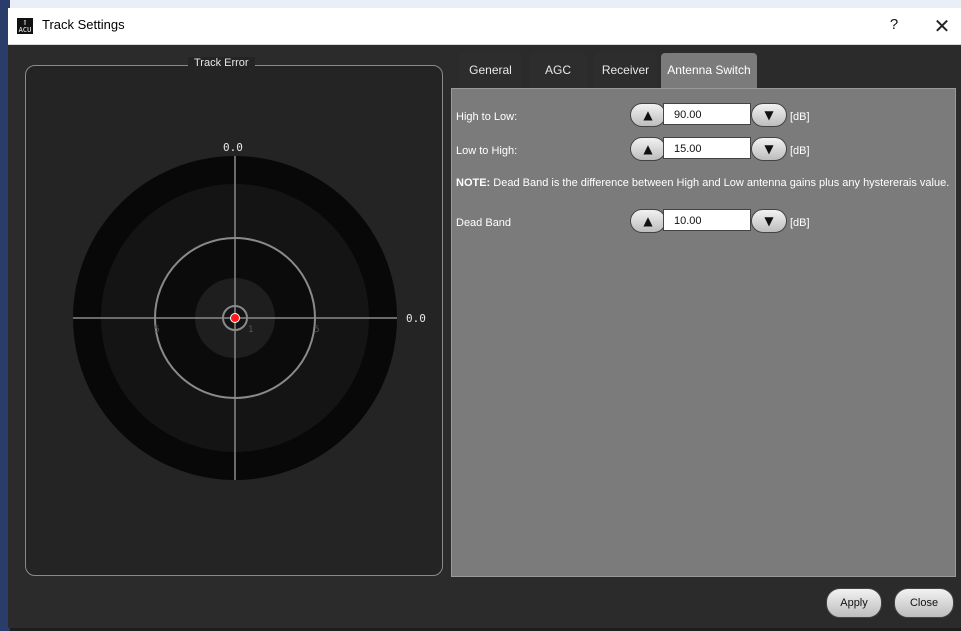  I want to click on dead-band-spinner: ▲ 10.00 ▼, so click(708, 221).